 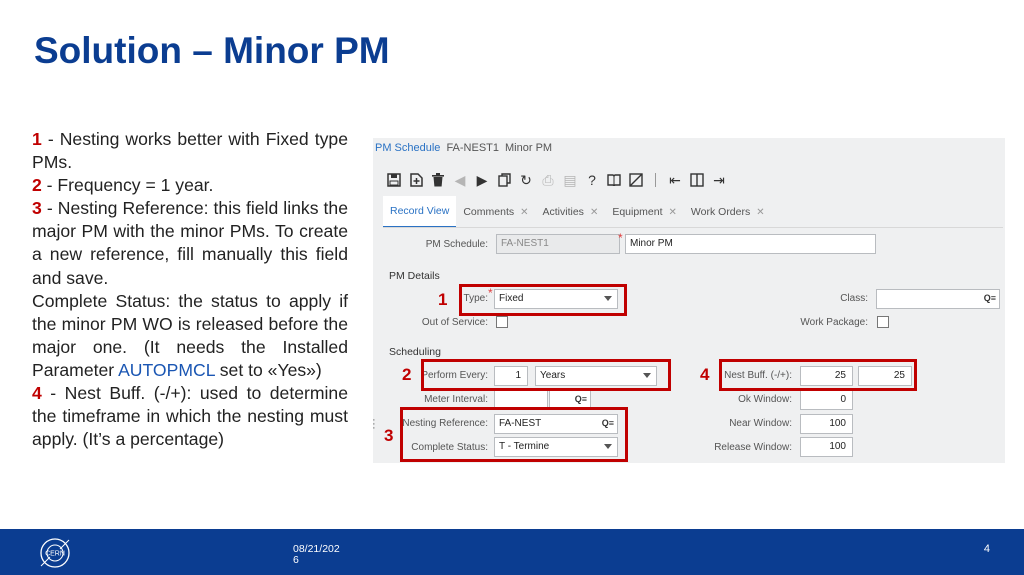 I want to click on bullet-number: 1, so click(x=37, y=139).